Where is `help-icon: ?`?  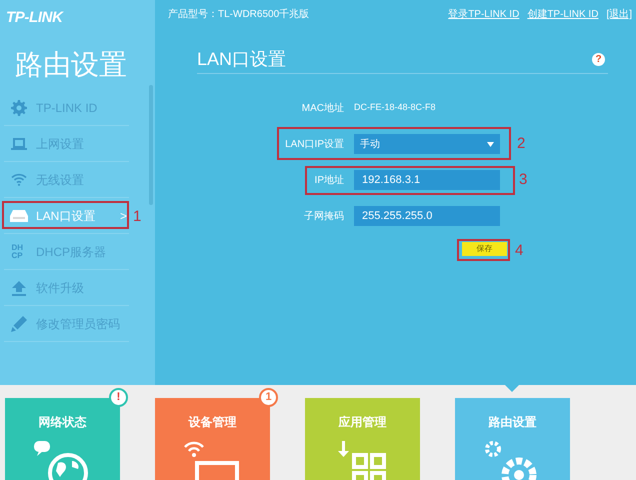
help-icon: ? is located at coordinates (598, 59).